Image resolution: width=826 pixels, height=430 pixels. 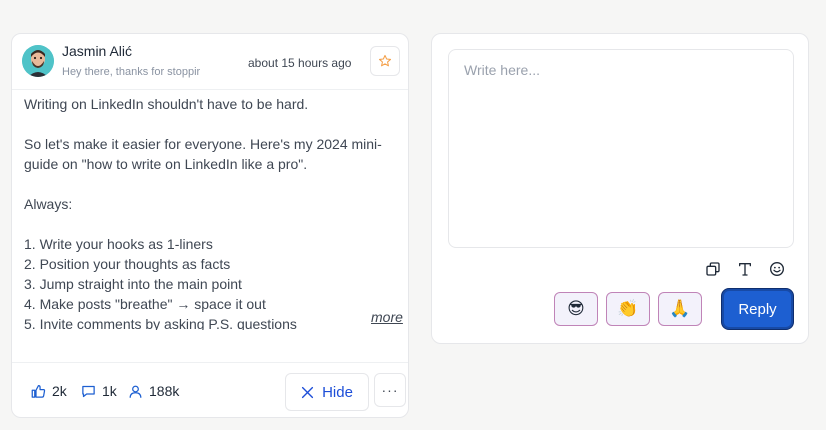 I want to click on comments-value: 1k, so click(x=109, y=391).